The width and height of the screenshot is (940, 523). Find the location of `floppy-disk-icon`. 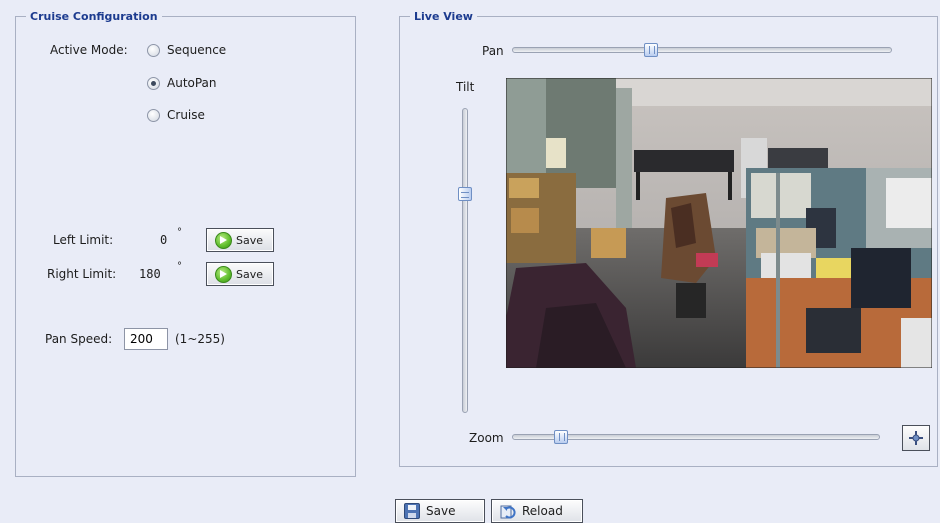

floppy-disk-icon is located at coordinates (412, 511).